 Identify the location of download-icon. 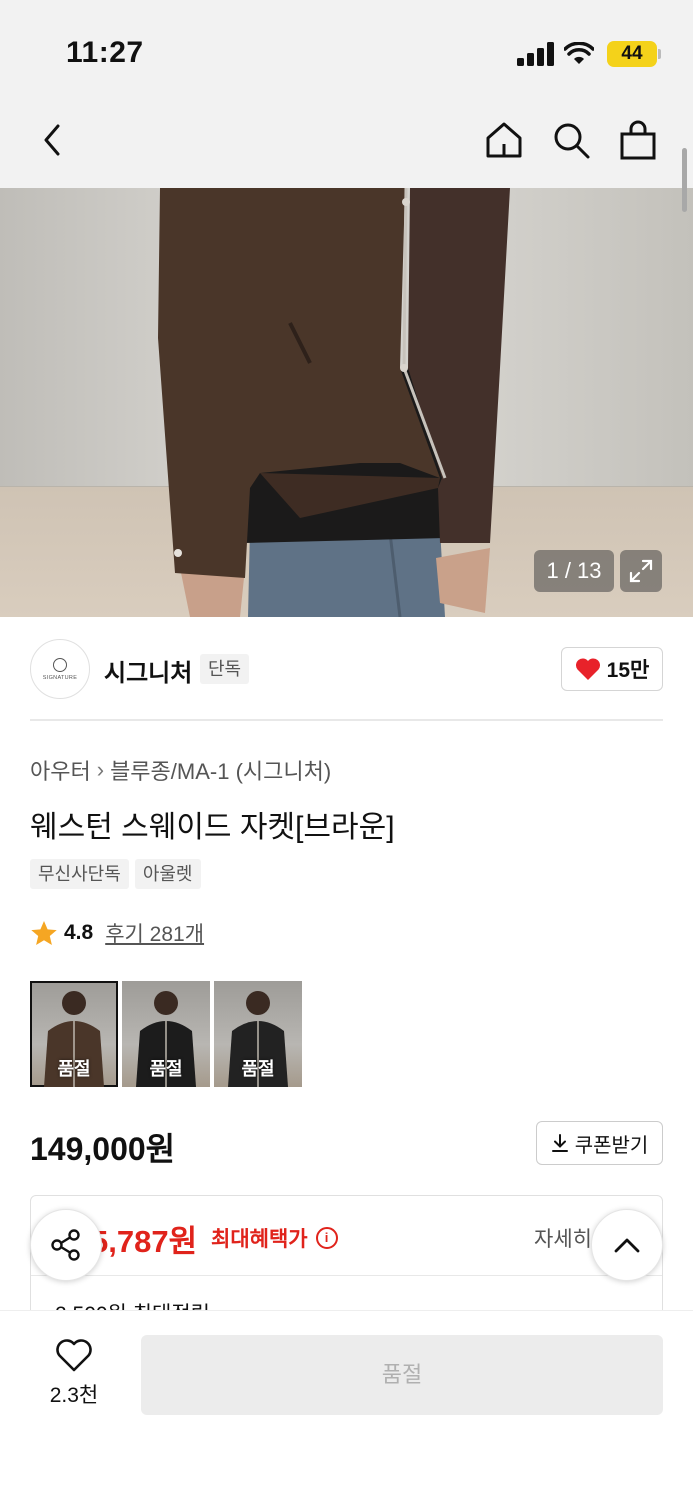
(559, 1143).